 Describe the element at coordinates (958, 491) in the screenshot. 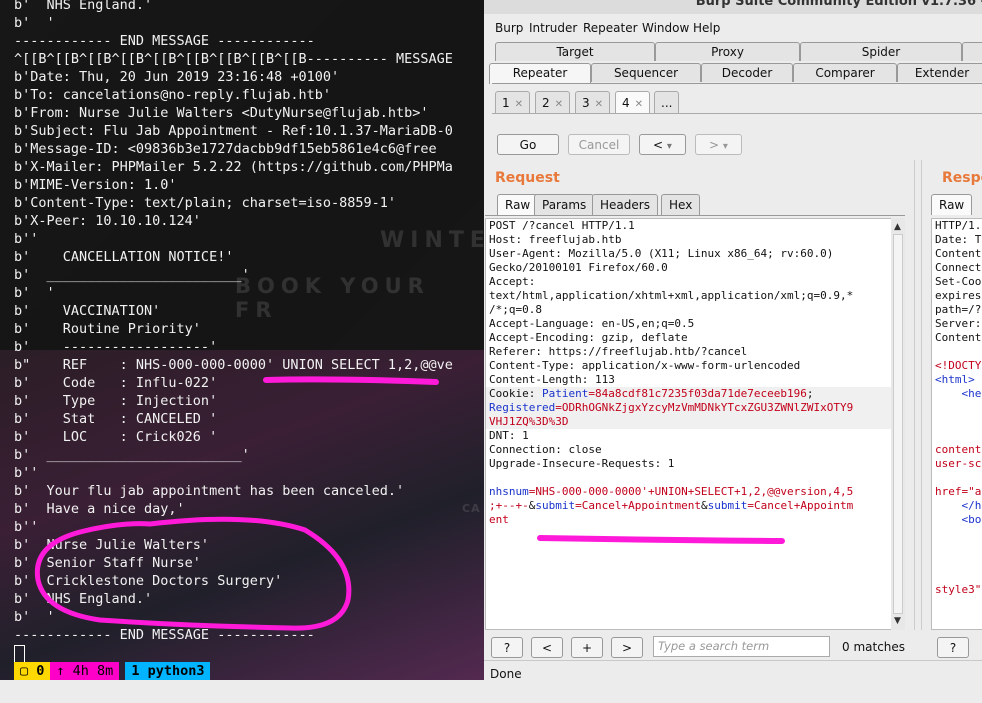

I see `response-line: href="a` at that location.